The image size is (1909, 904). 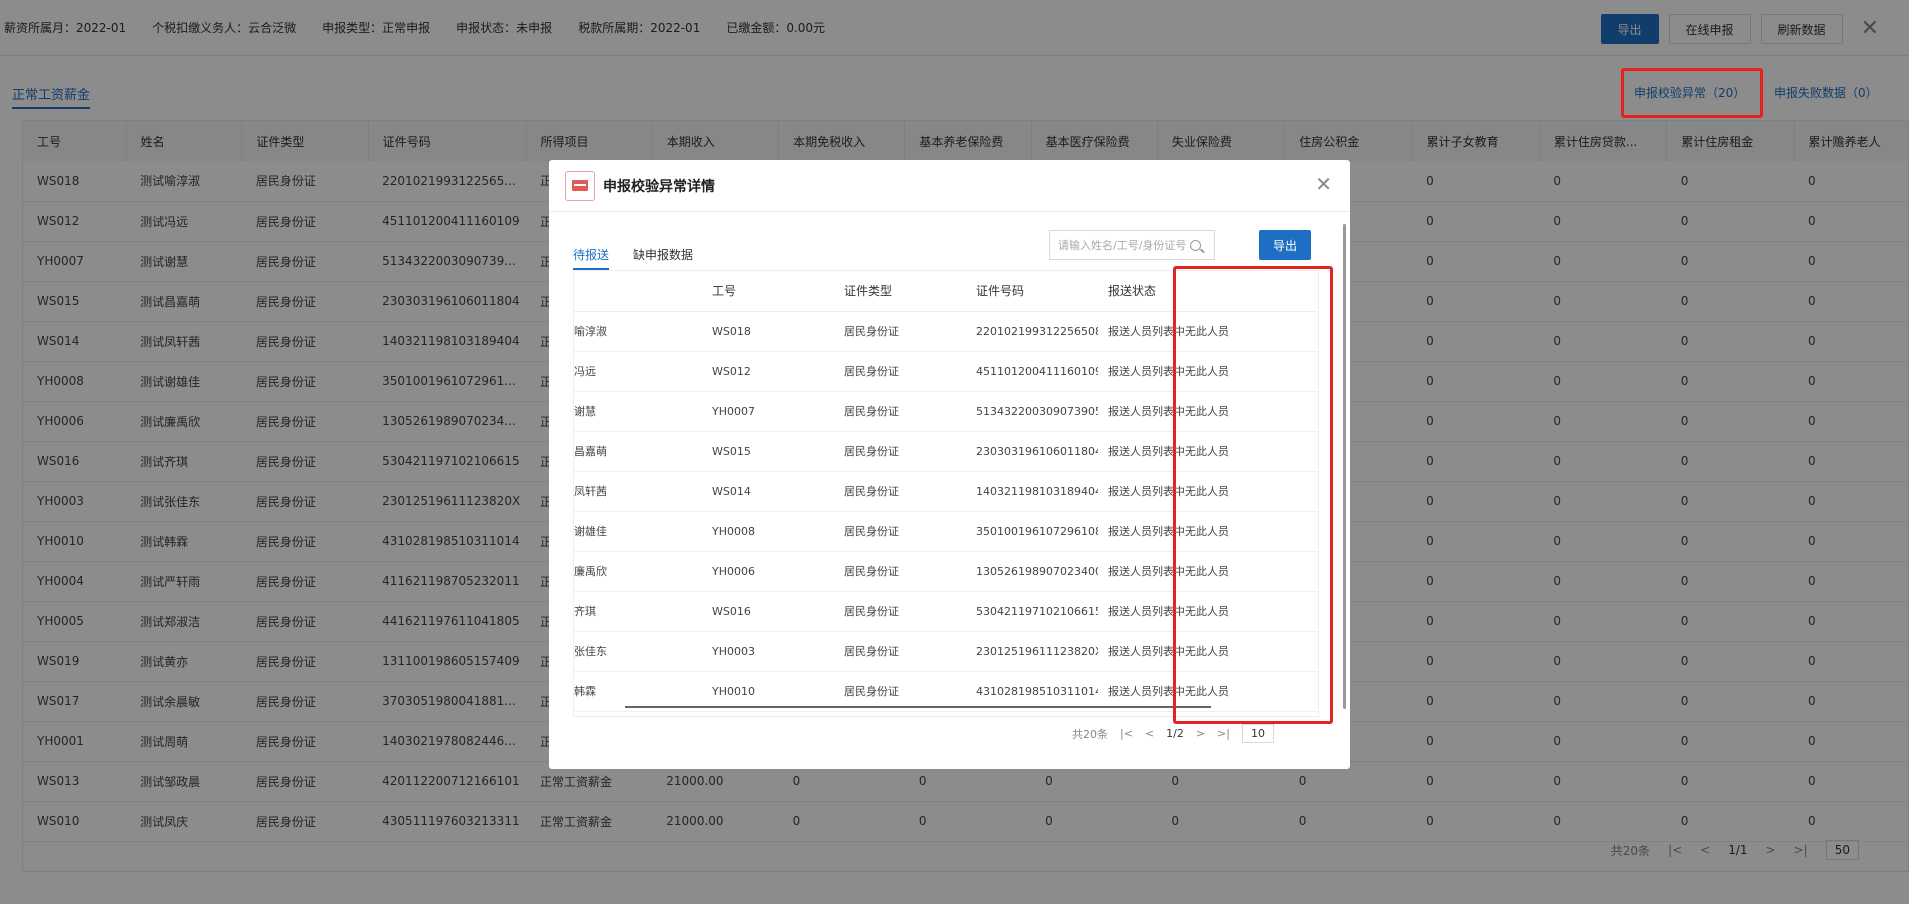 What do you see at coordinates (1285, 245) in the screenshot?
I see `modal-export-button: 导出` at bounding box center [1285, 245].